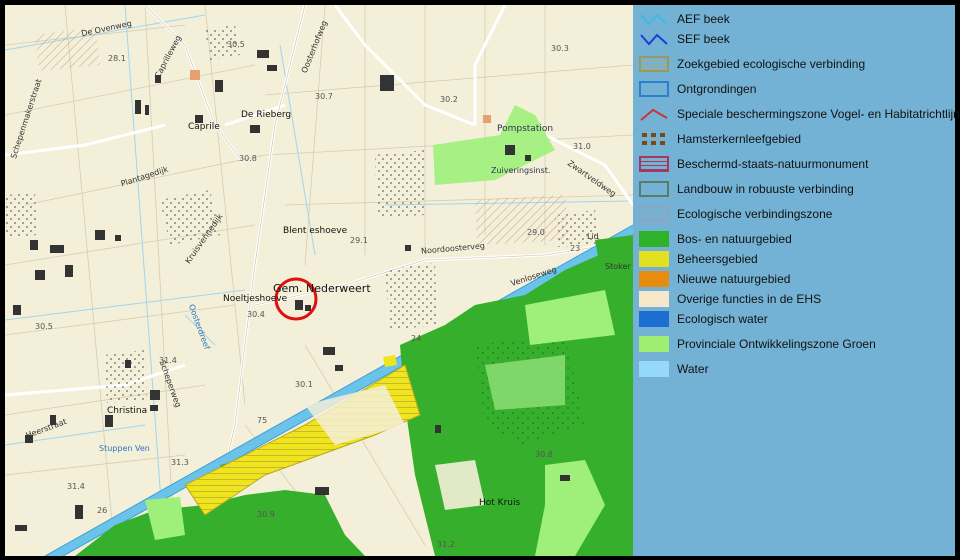 Image resolution: width=960 pixels, height=560 pixels. Describe the element at coordinates (654, 114) in the screenshot. I see `legend-swatch-speciale` at that location.